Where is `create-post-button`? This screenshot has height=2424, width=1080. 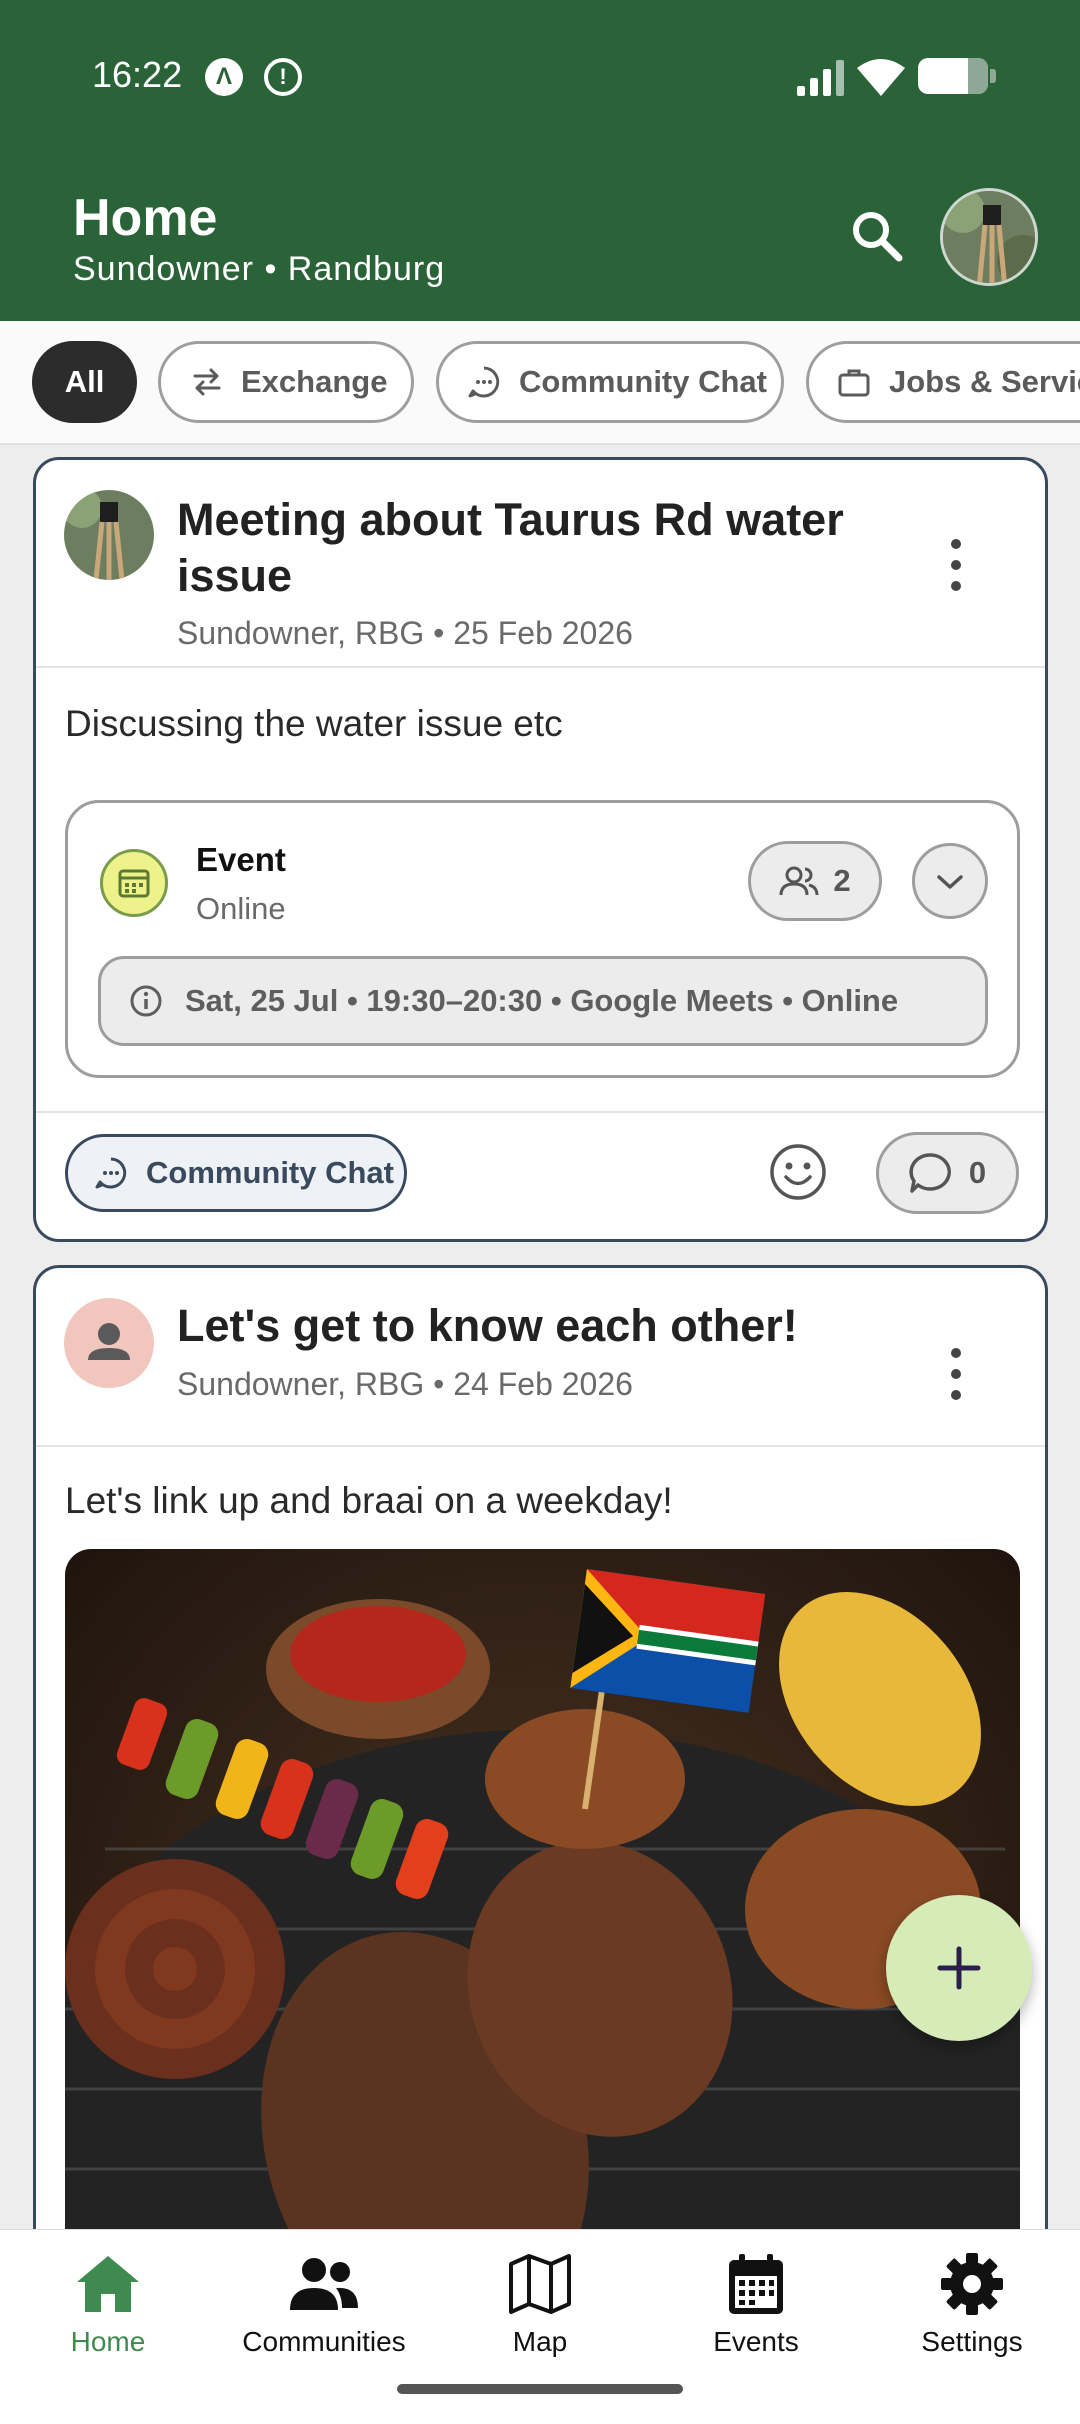
create-post-button is located at coordinates (959, 1968).